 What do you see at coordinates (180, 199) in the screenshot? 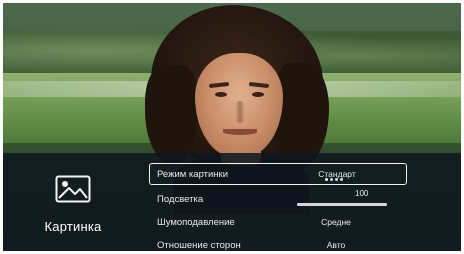
I see `menu-item-label: Подсветка` at bounding box center [180, 199].